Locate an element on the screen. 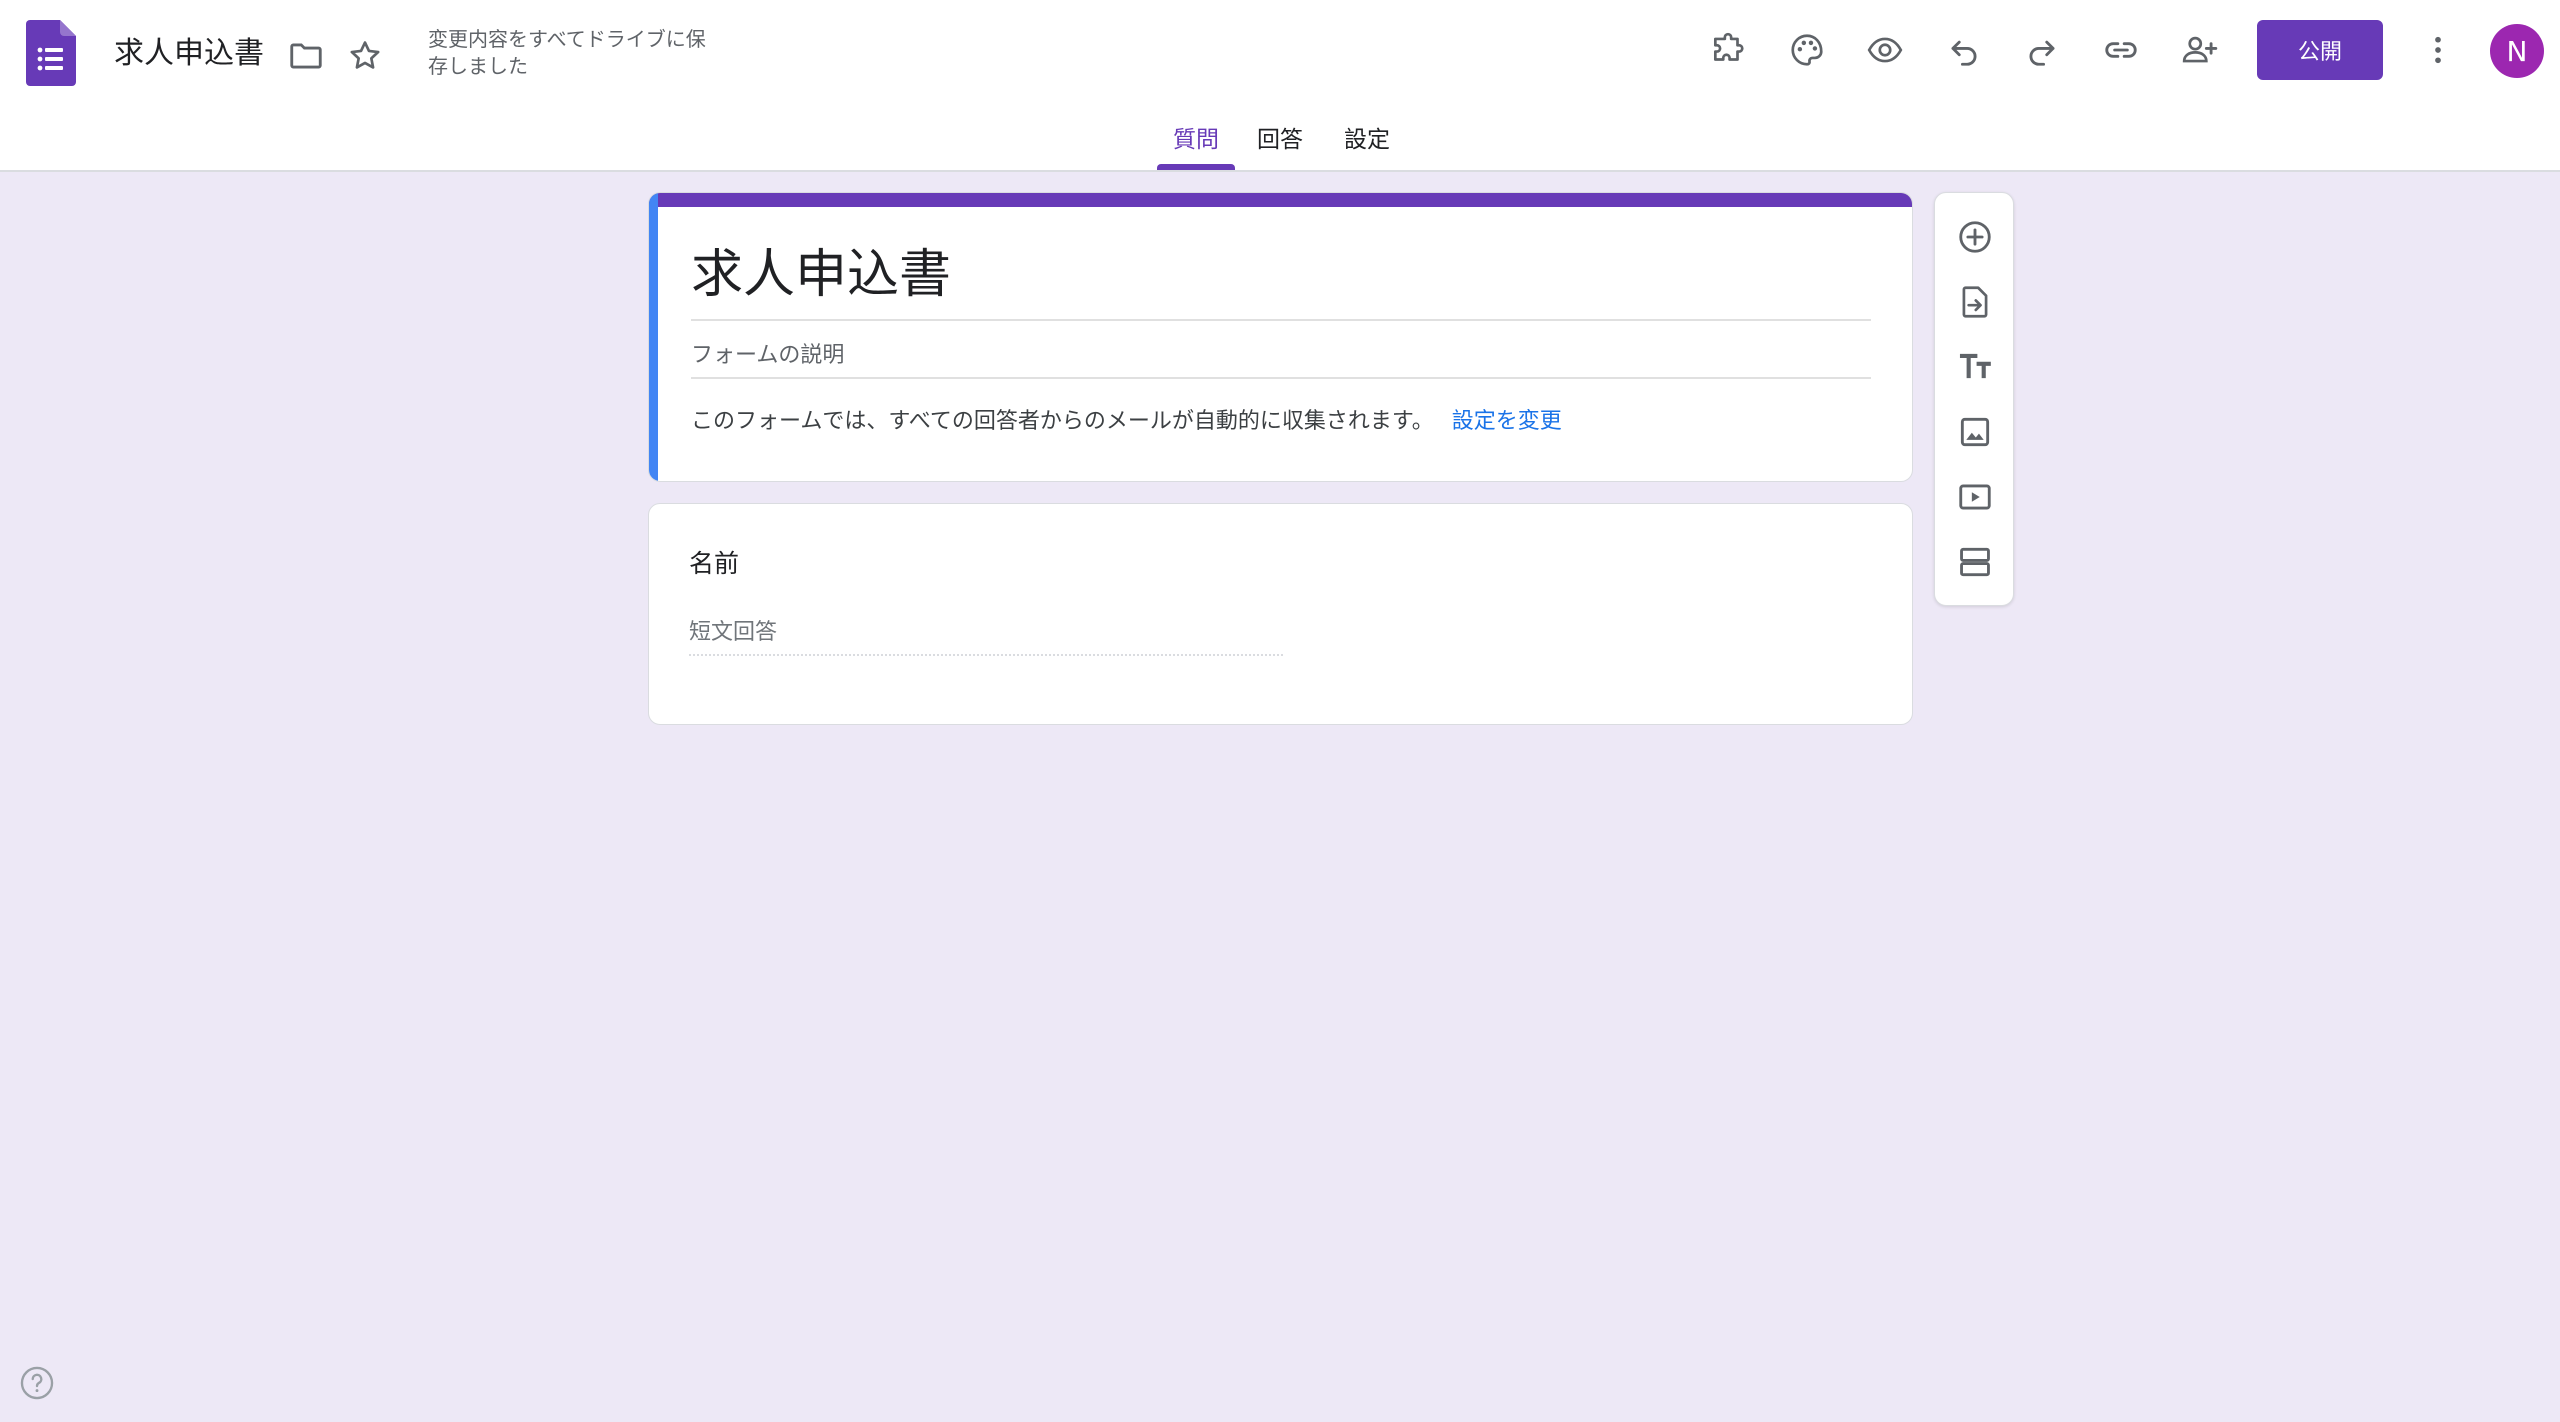  document-title: 求人申込書 is located at coordinates (189, 54).